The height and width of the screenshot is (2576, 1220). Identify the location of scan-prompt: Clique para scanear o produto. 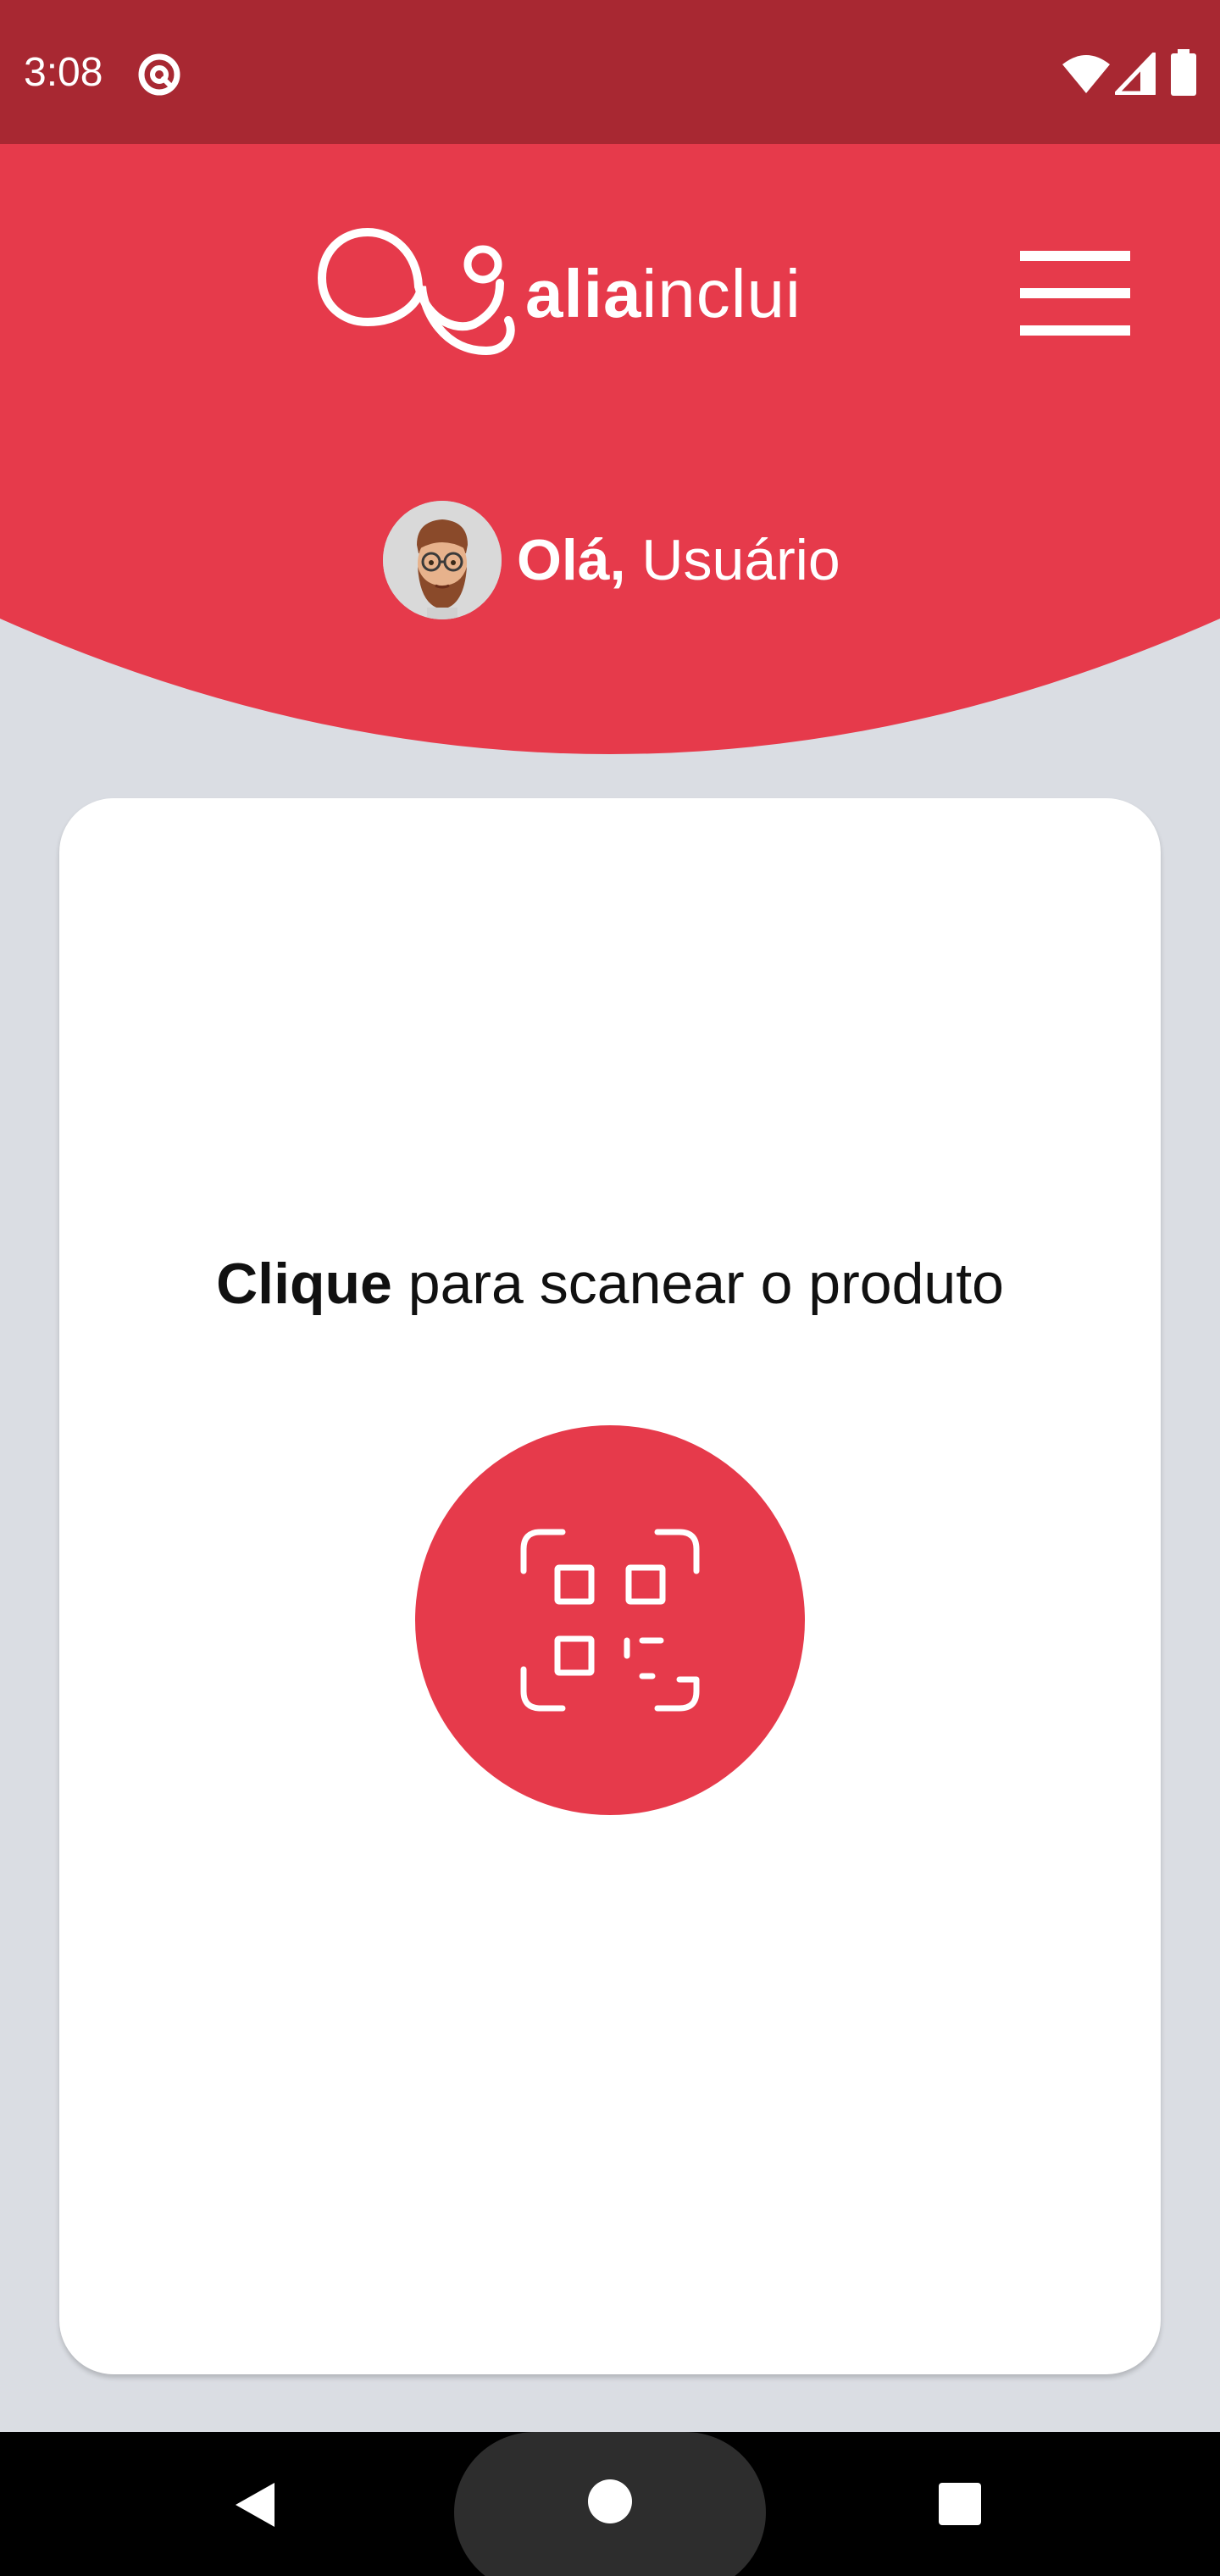
(610, 1284).